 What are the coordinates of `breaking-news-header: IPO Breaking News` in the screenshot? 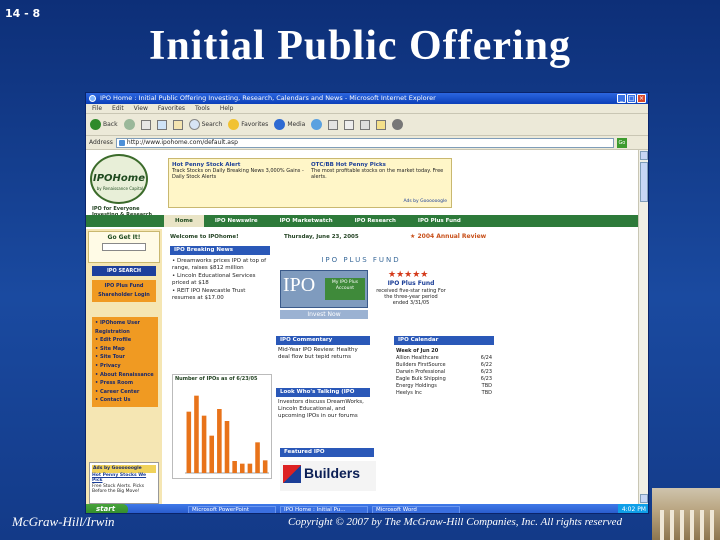 It's located at (220, 250).